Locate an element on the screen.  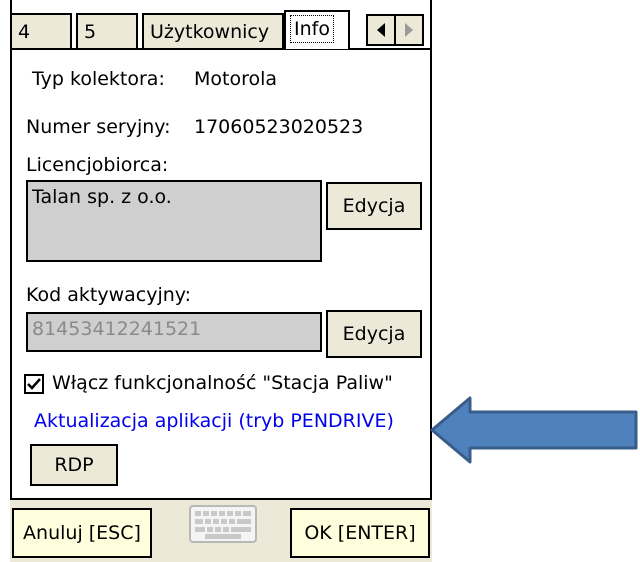
tab-label: Info is located at coordinates (312, 29).